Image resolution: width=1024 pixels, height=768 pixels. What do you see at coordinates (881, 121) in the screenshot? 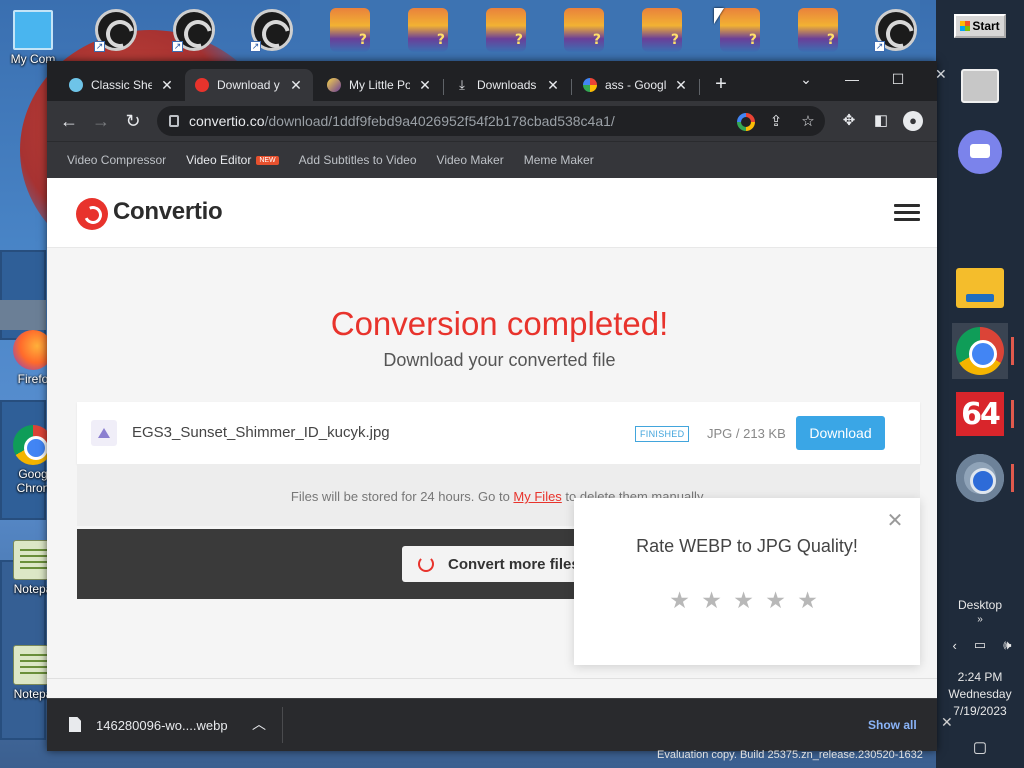
I see `side-panel-icon: ◧` at bounding box center [881, 121].